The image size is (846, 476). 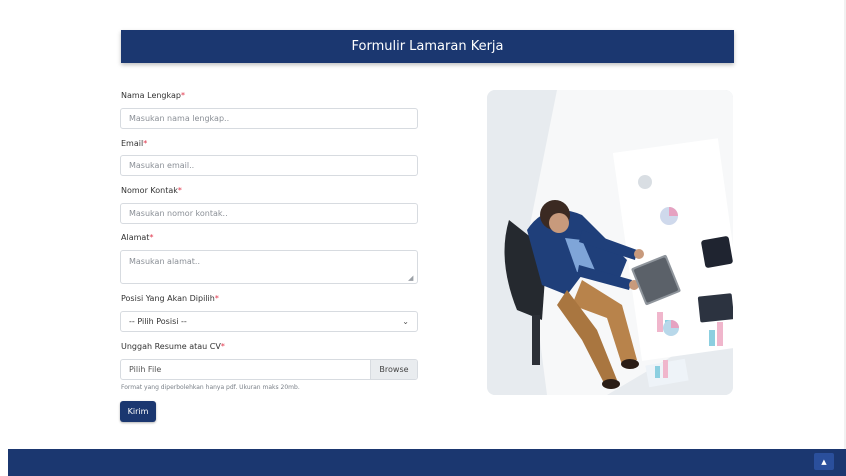 I want to click on browse-button: Browse, so click(x=393, y=369).